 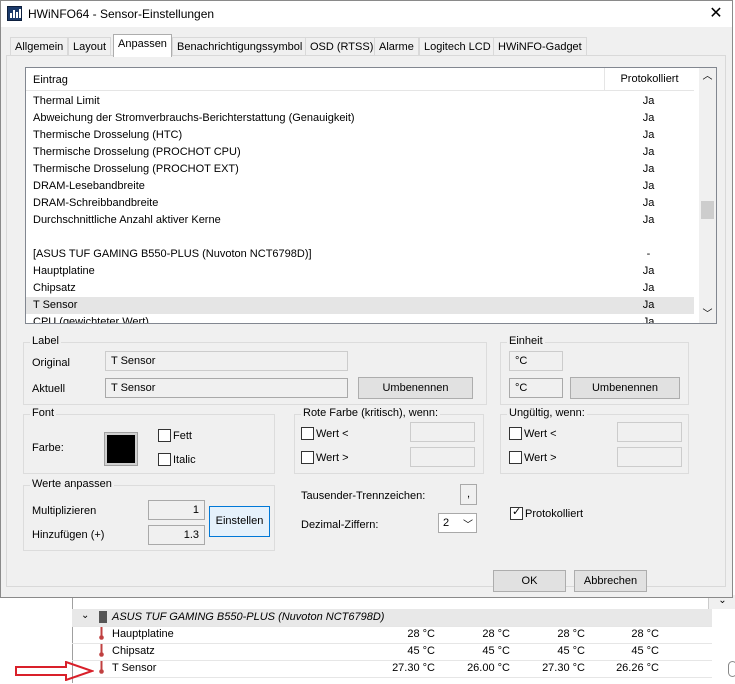 What do you see at coordinates (307, 433) in the screenshot?
I see `critical-lt-checkbox` at bounding box center [307, 433].